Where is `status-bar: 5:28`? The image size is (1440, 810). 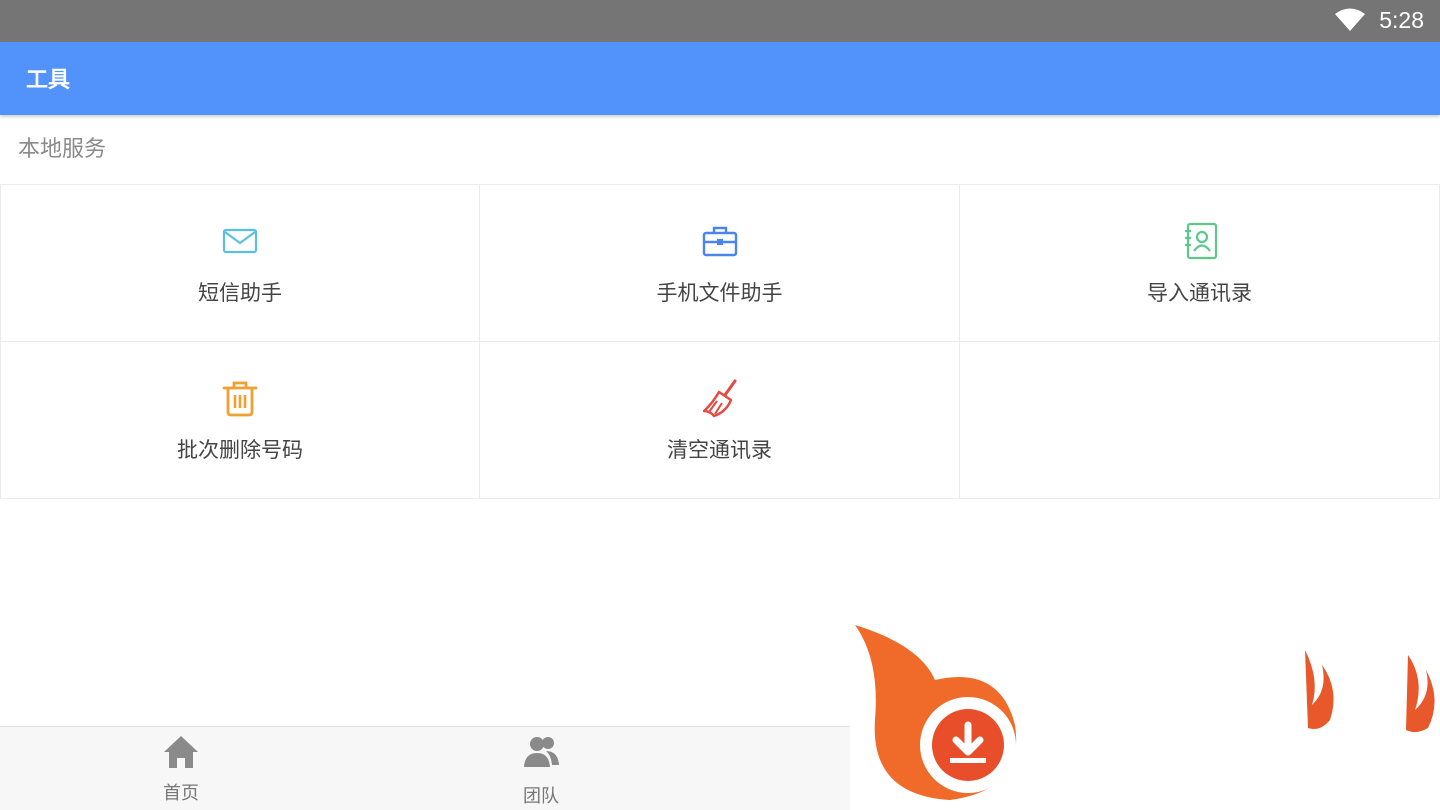
status-bar: 5:28 is located at coordinates (720, 21).